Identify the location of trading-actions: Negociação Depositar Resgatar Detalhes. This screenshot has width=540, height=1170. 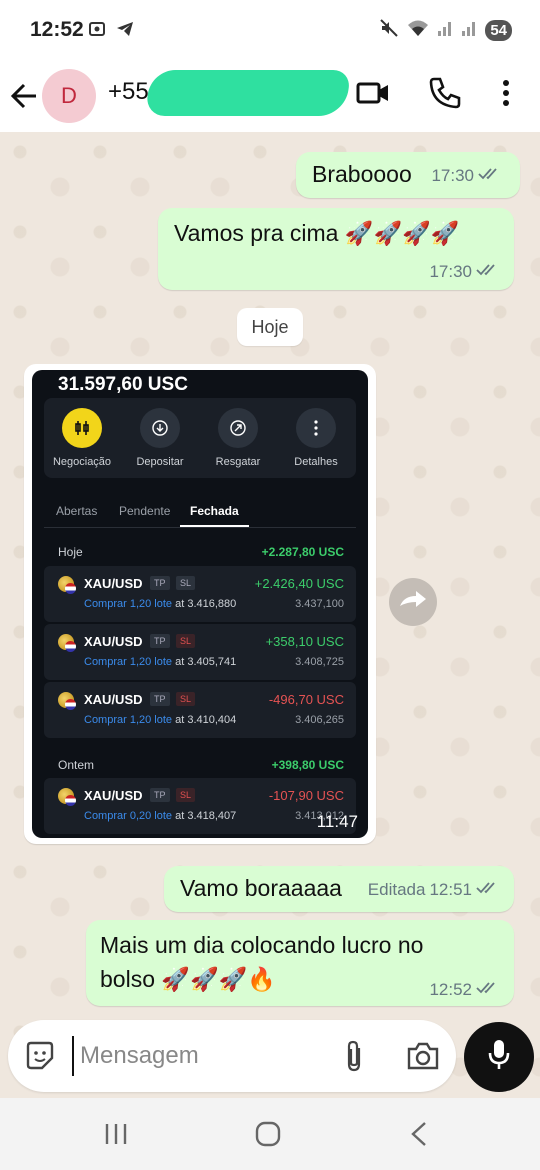
(200, 438).